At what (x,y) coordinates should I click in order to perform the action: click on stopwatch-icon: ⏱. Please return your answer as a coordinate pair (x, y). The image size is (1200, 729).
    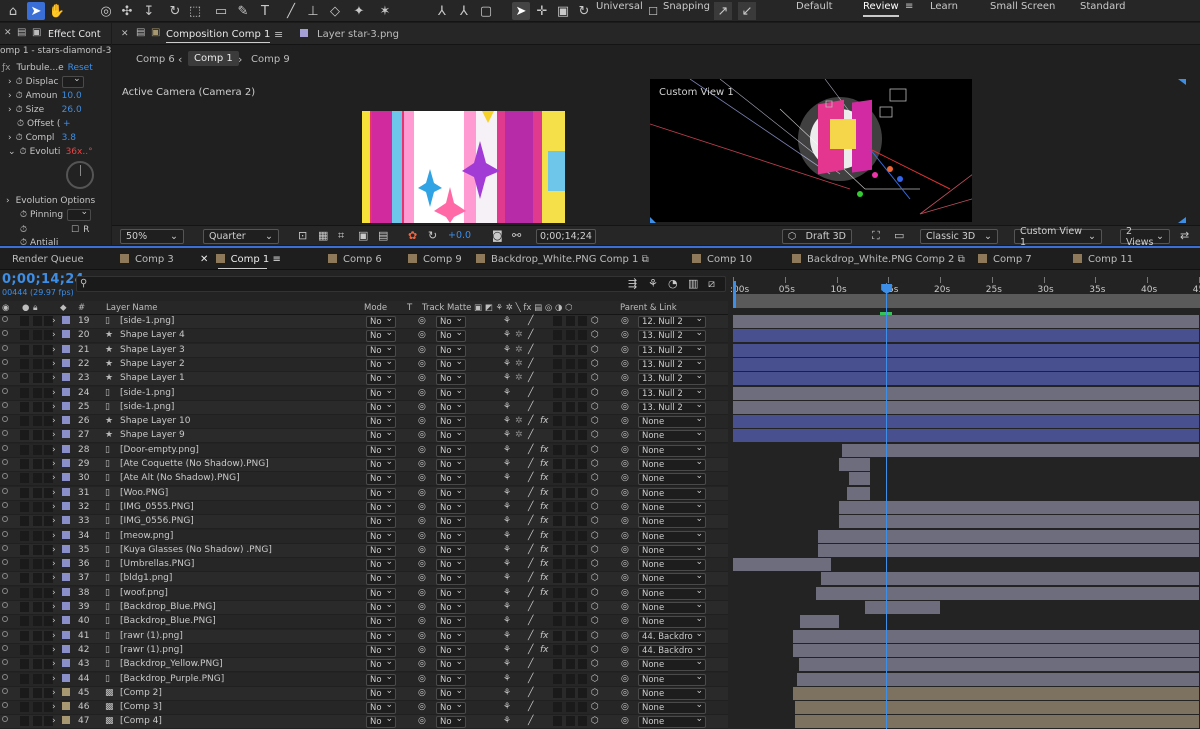
    Looking at the image, I should click on (20, 124).